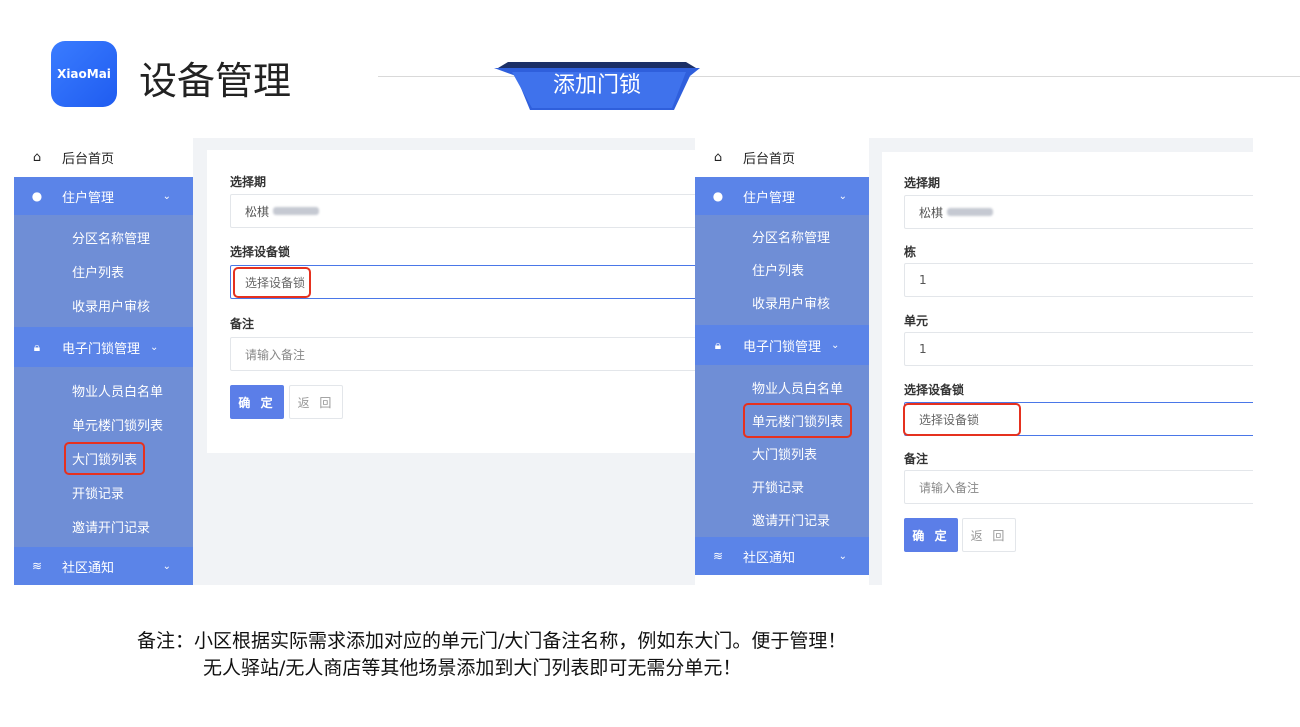 The height and width of the screenshot is (727, 1300). I want to click on app-logo: XiaoMai, so click(84, 74).